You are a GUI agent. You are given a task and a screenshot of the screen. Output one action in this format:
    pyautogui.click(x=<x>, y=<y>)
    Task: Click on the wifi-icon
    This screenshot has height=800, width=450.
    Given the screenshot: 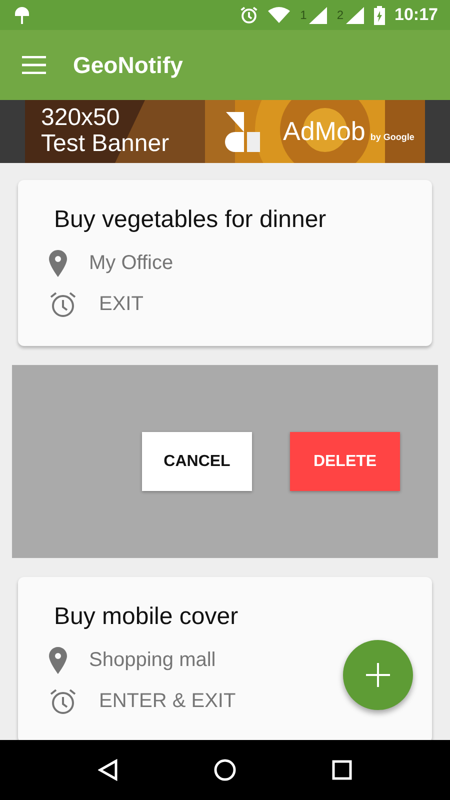 What is the action you would take?
    pyautogui.click(x=279, y=15)
    